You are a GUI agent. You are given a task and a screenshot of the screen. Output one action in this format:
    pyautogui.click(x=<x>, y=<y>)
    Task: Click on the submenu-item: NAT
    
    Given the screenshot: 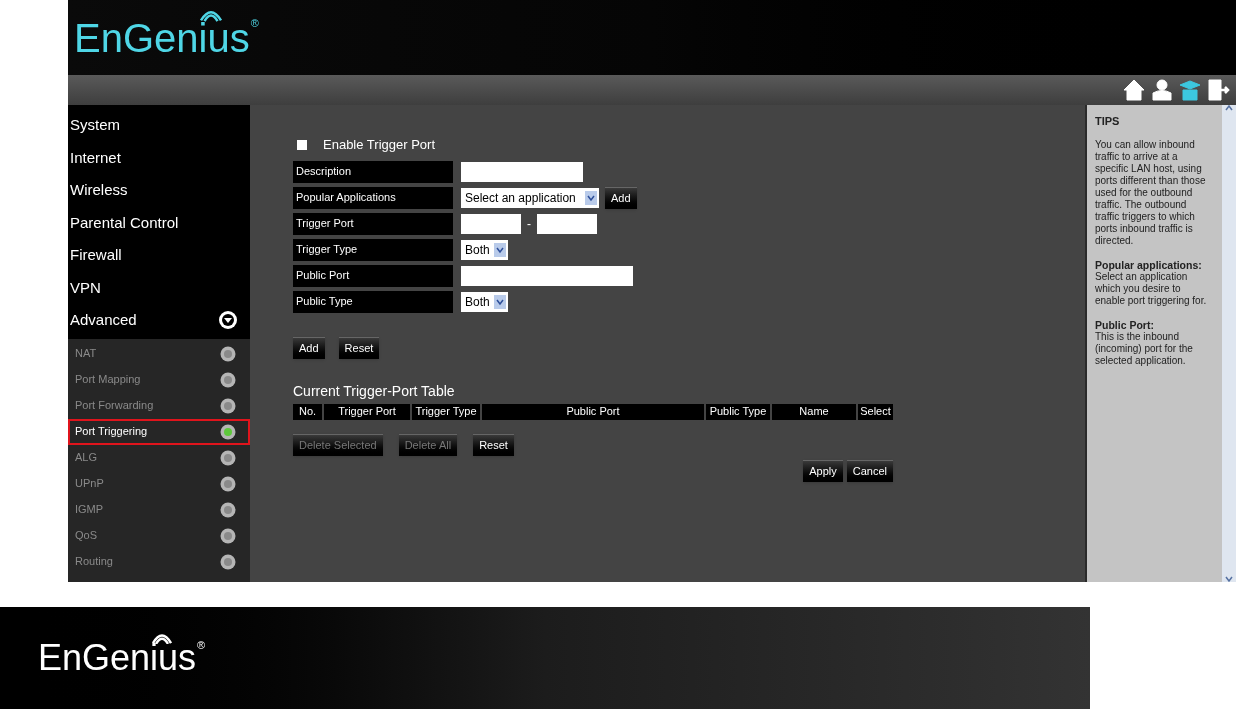 What is the action you would take?
    pyautogui.click(x=159, y=353)
    